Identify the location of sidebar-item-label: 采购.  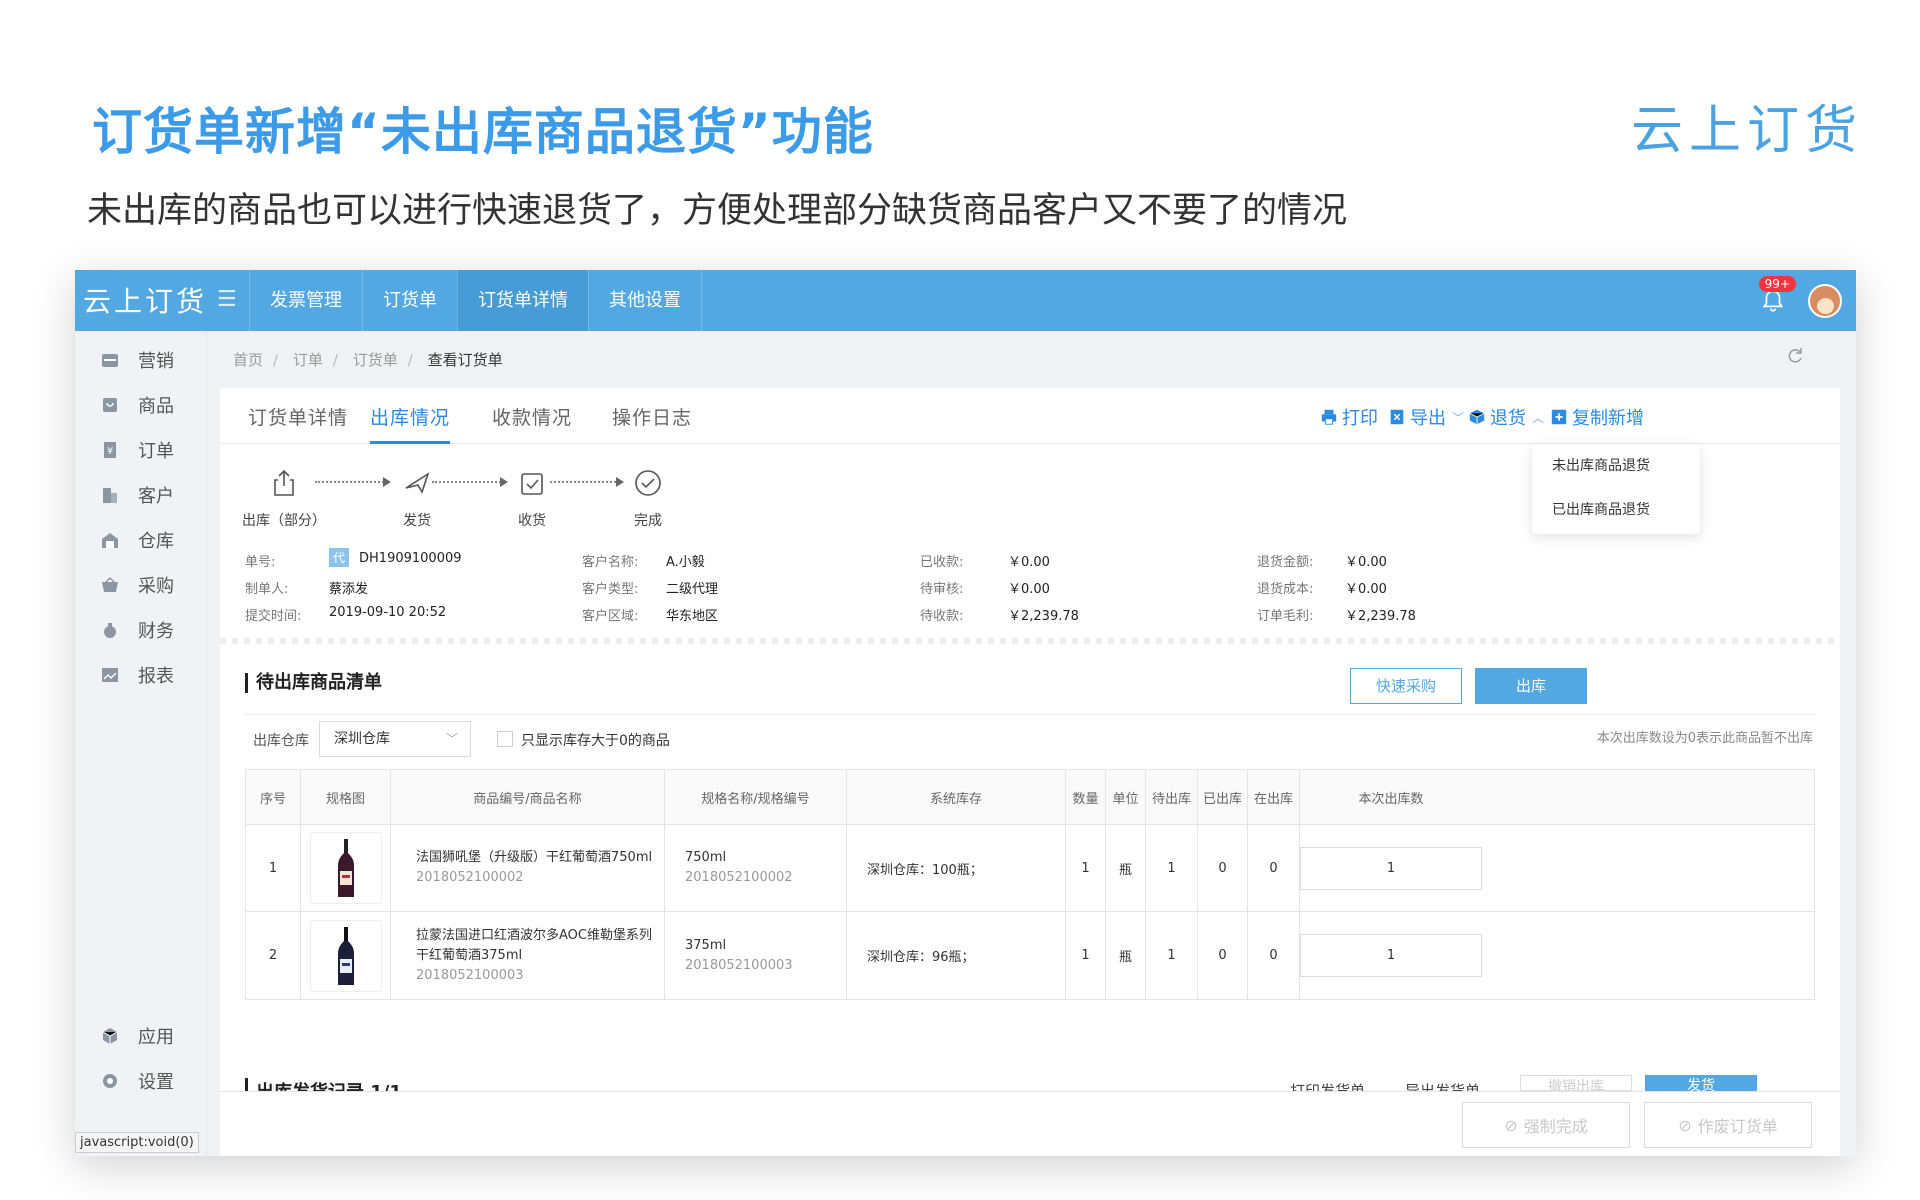
(156, 586).